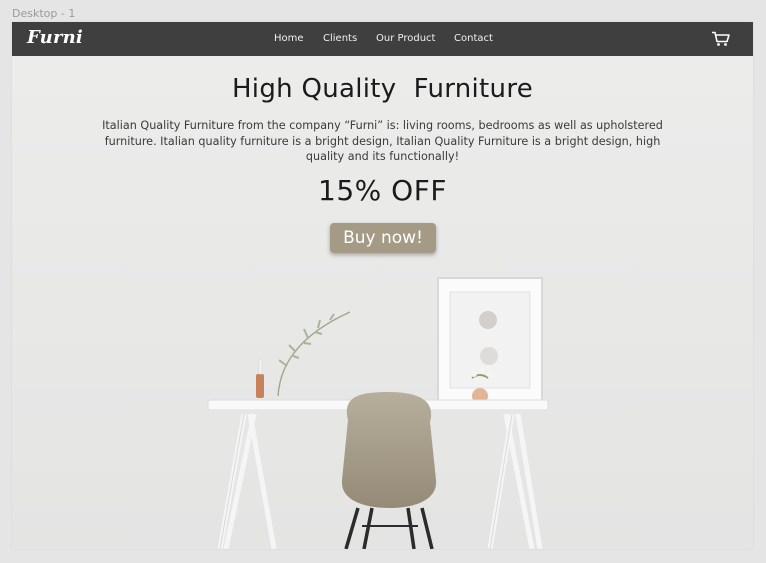 This screenshot has width=766, height=563. What do you see at coordinates (383, 238) in the screenshot?
I see `buy-now-button: Buy now!` at bounding box center [383, 238].